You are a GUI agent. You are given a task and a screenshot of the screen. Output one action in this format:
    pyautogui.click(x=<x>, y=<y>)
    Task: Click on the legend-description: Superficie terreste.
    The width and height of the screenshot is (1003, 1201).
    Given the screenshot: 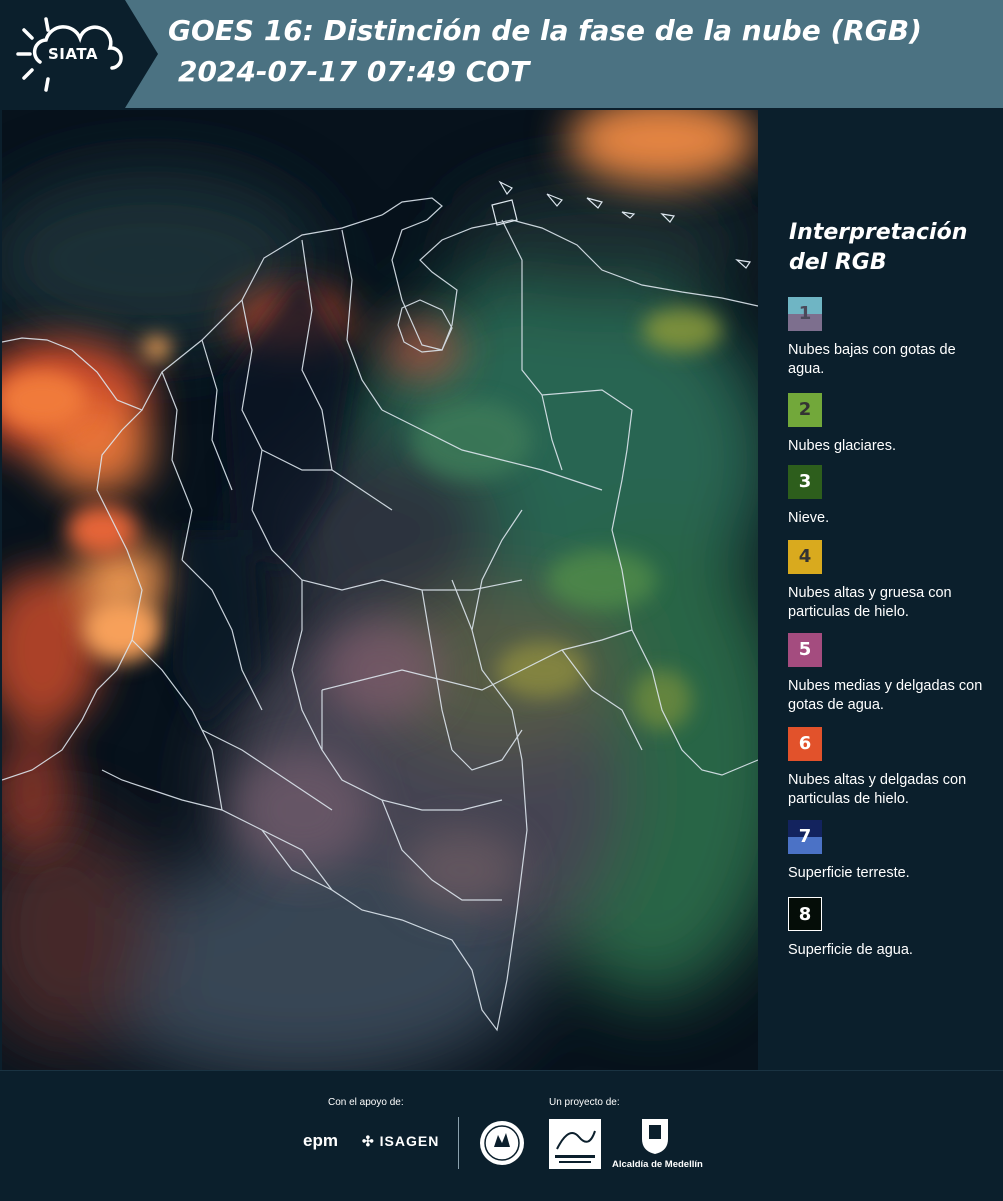 What is the action you would take?
    pyautogui.click(x=849, y=873)
    